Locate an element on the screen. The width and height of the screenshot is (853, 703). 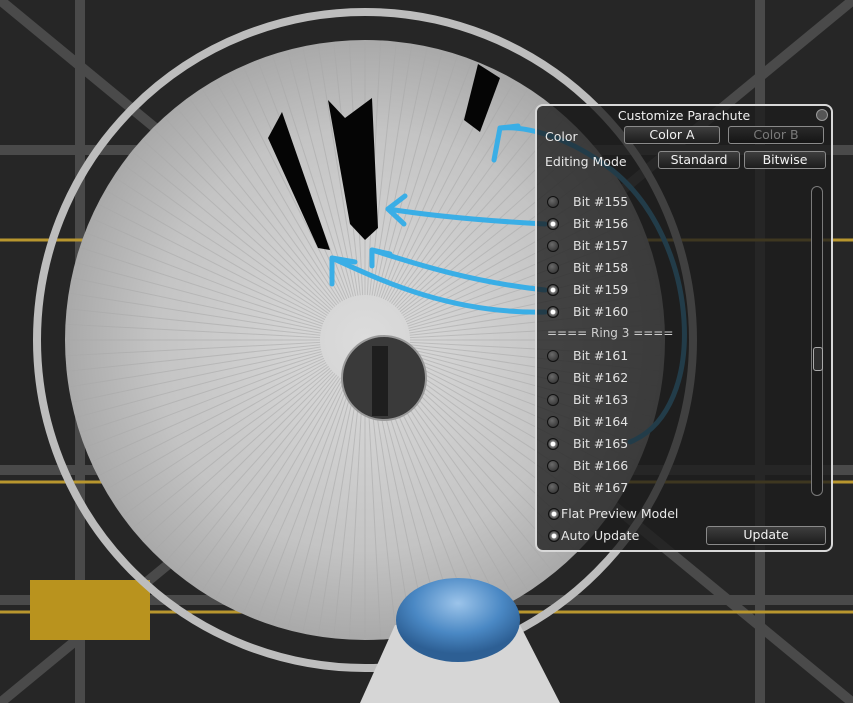
bit-label: Bit #155 is located at coordinates (601, 201).